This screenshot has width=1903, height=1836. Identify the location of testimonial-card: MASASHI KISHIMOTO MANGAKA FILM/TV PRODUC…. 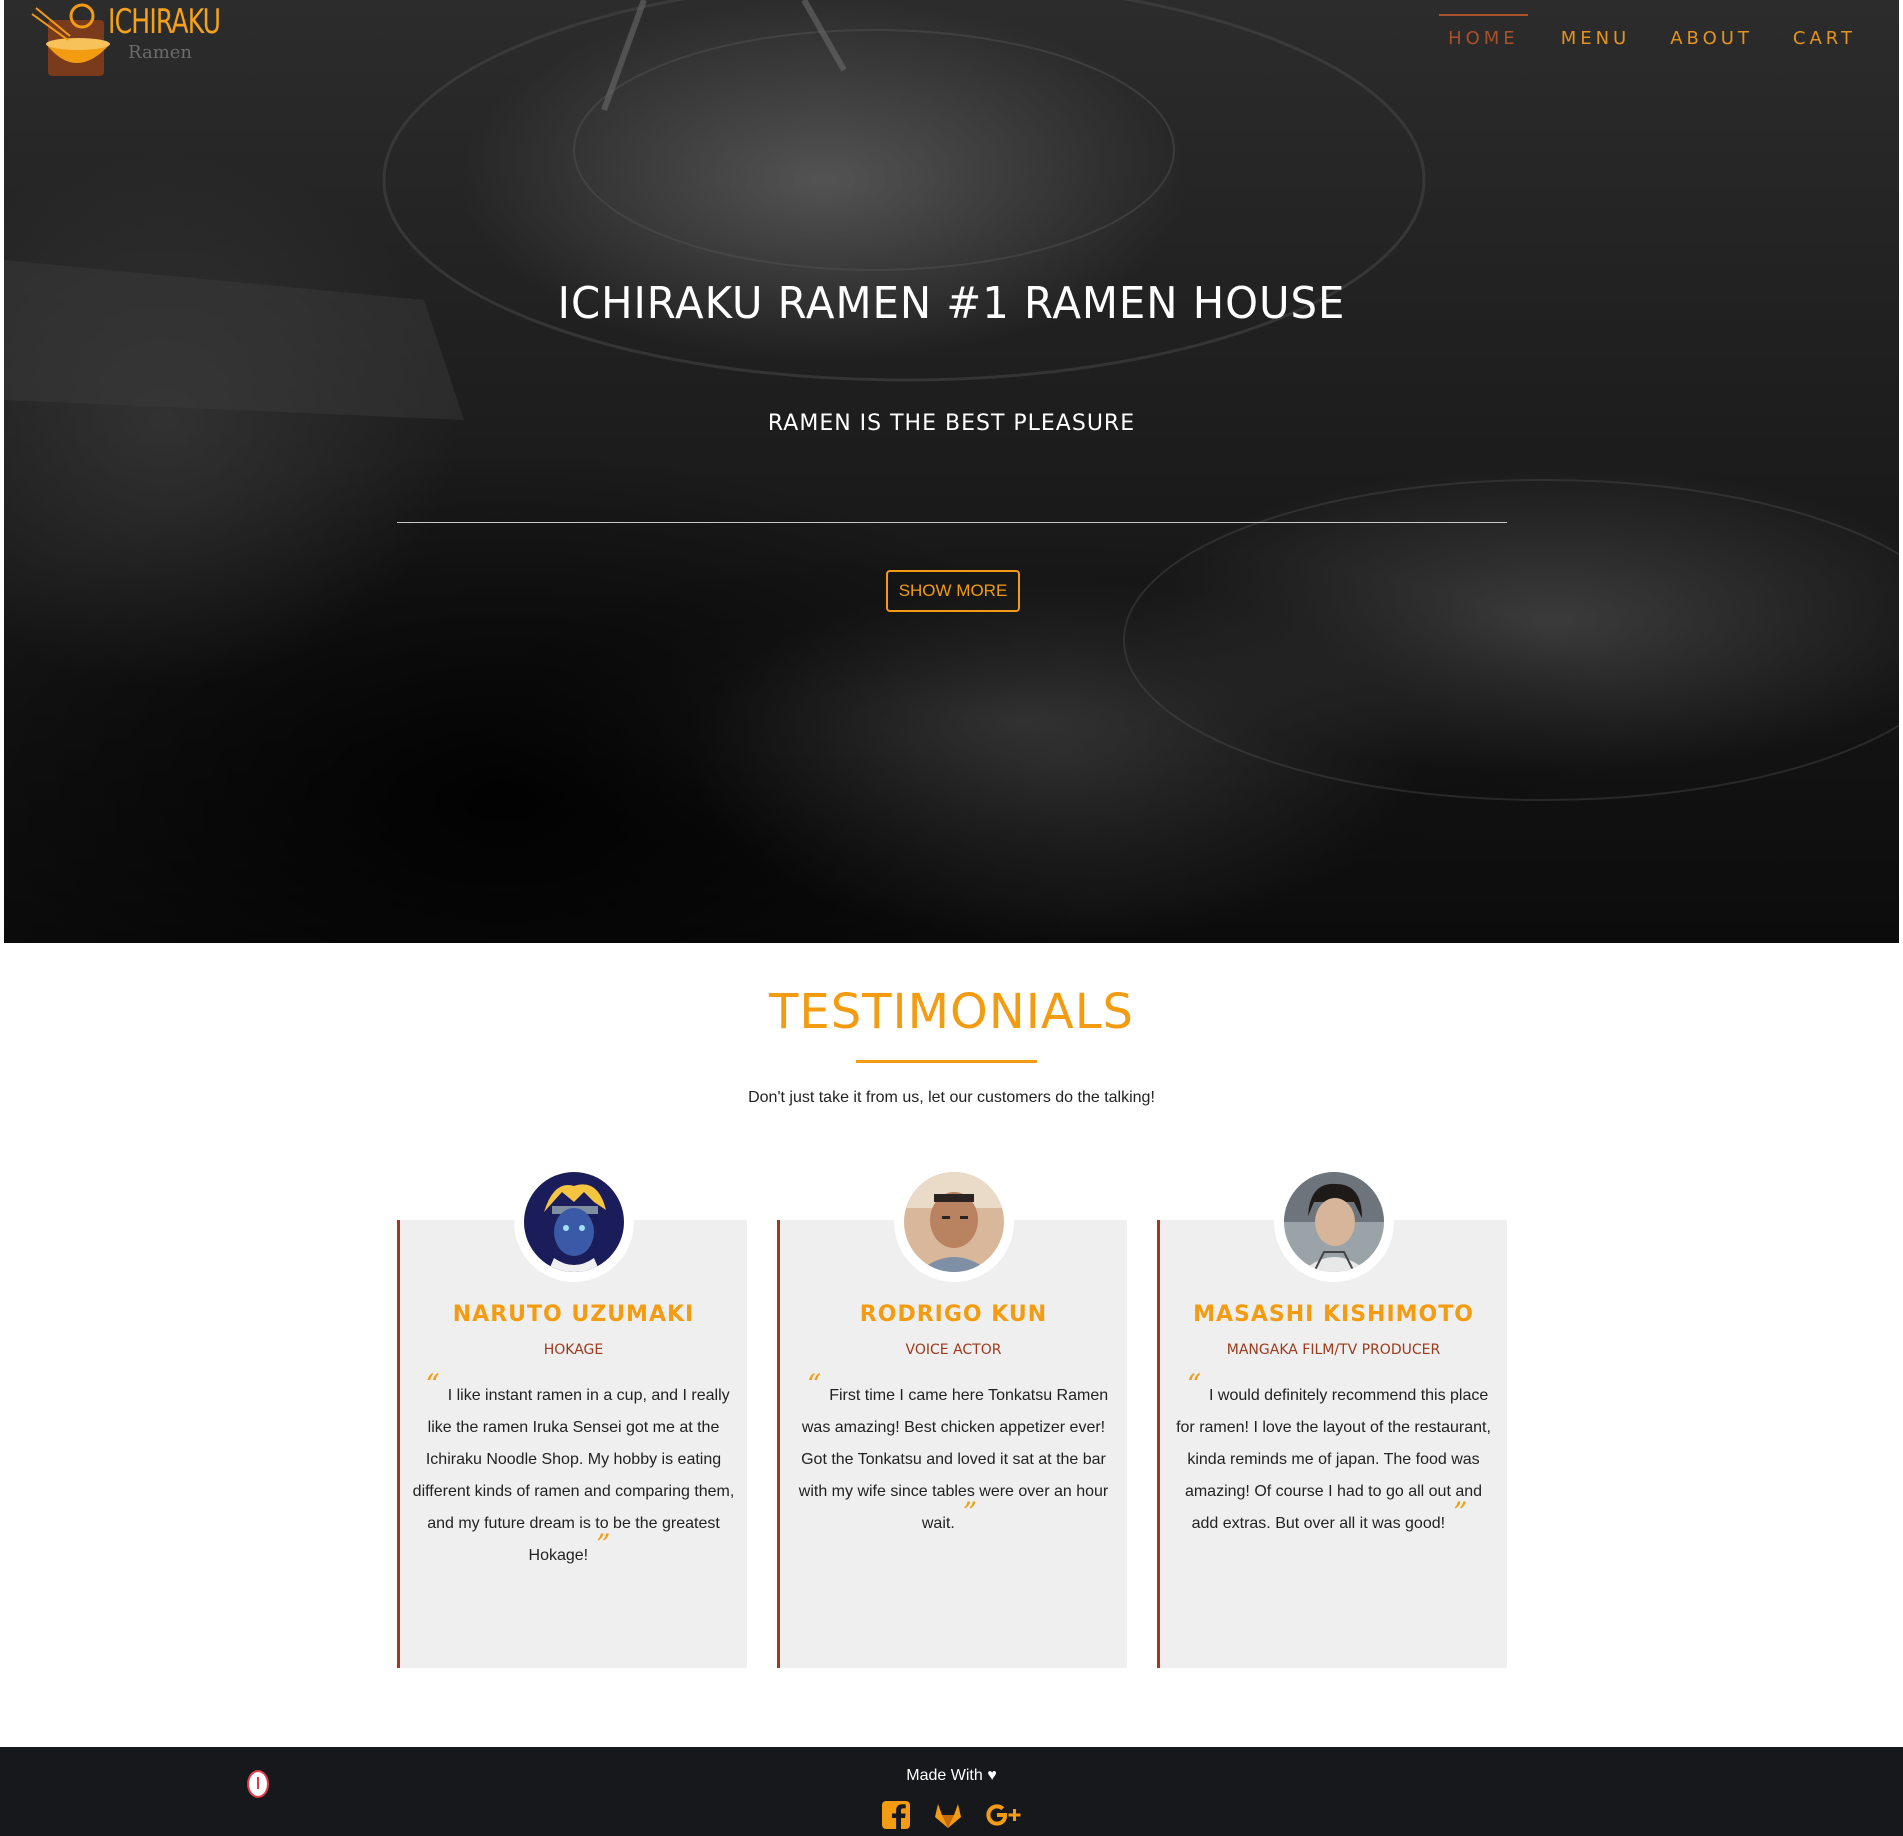
(1332, 1415).